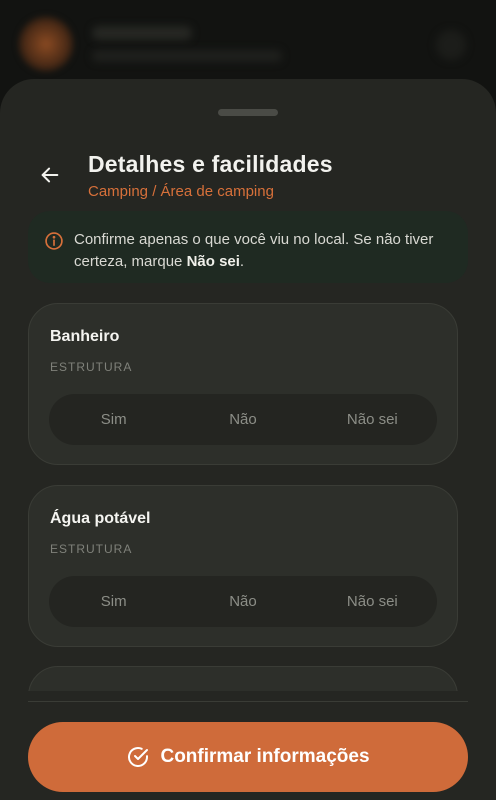 This screenshot has width=496, height=800. Describe the element at coordinates (243, 678) in the screenshot. I see `facility-card-next` at that location.